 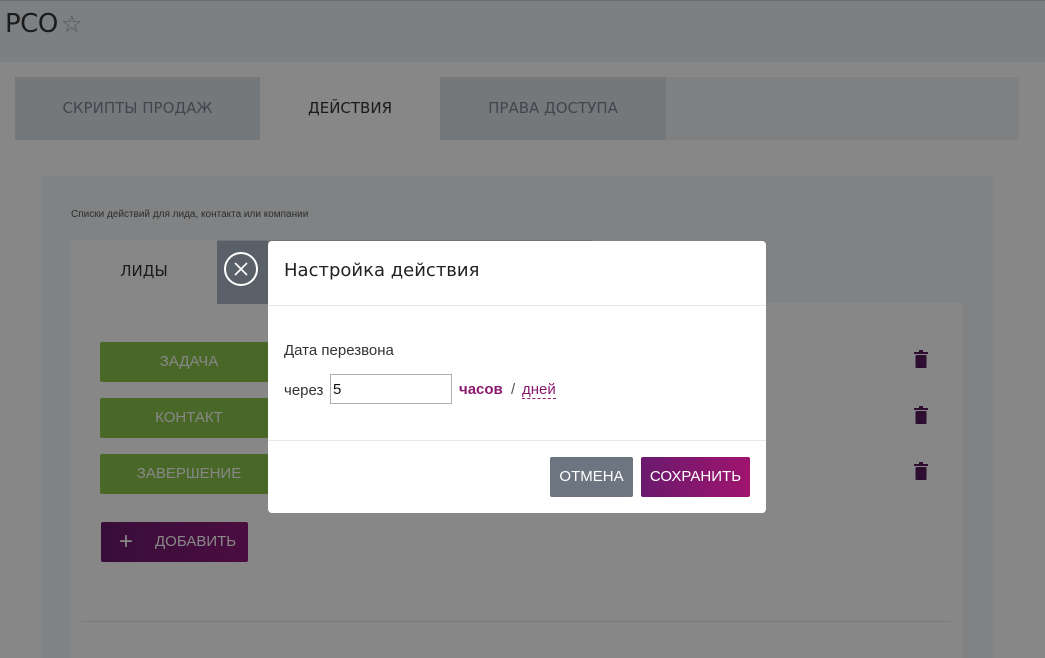 I want to click on save-button: СОХРАНИТЬ, so click(x=695, y=477).